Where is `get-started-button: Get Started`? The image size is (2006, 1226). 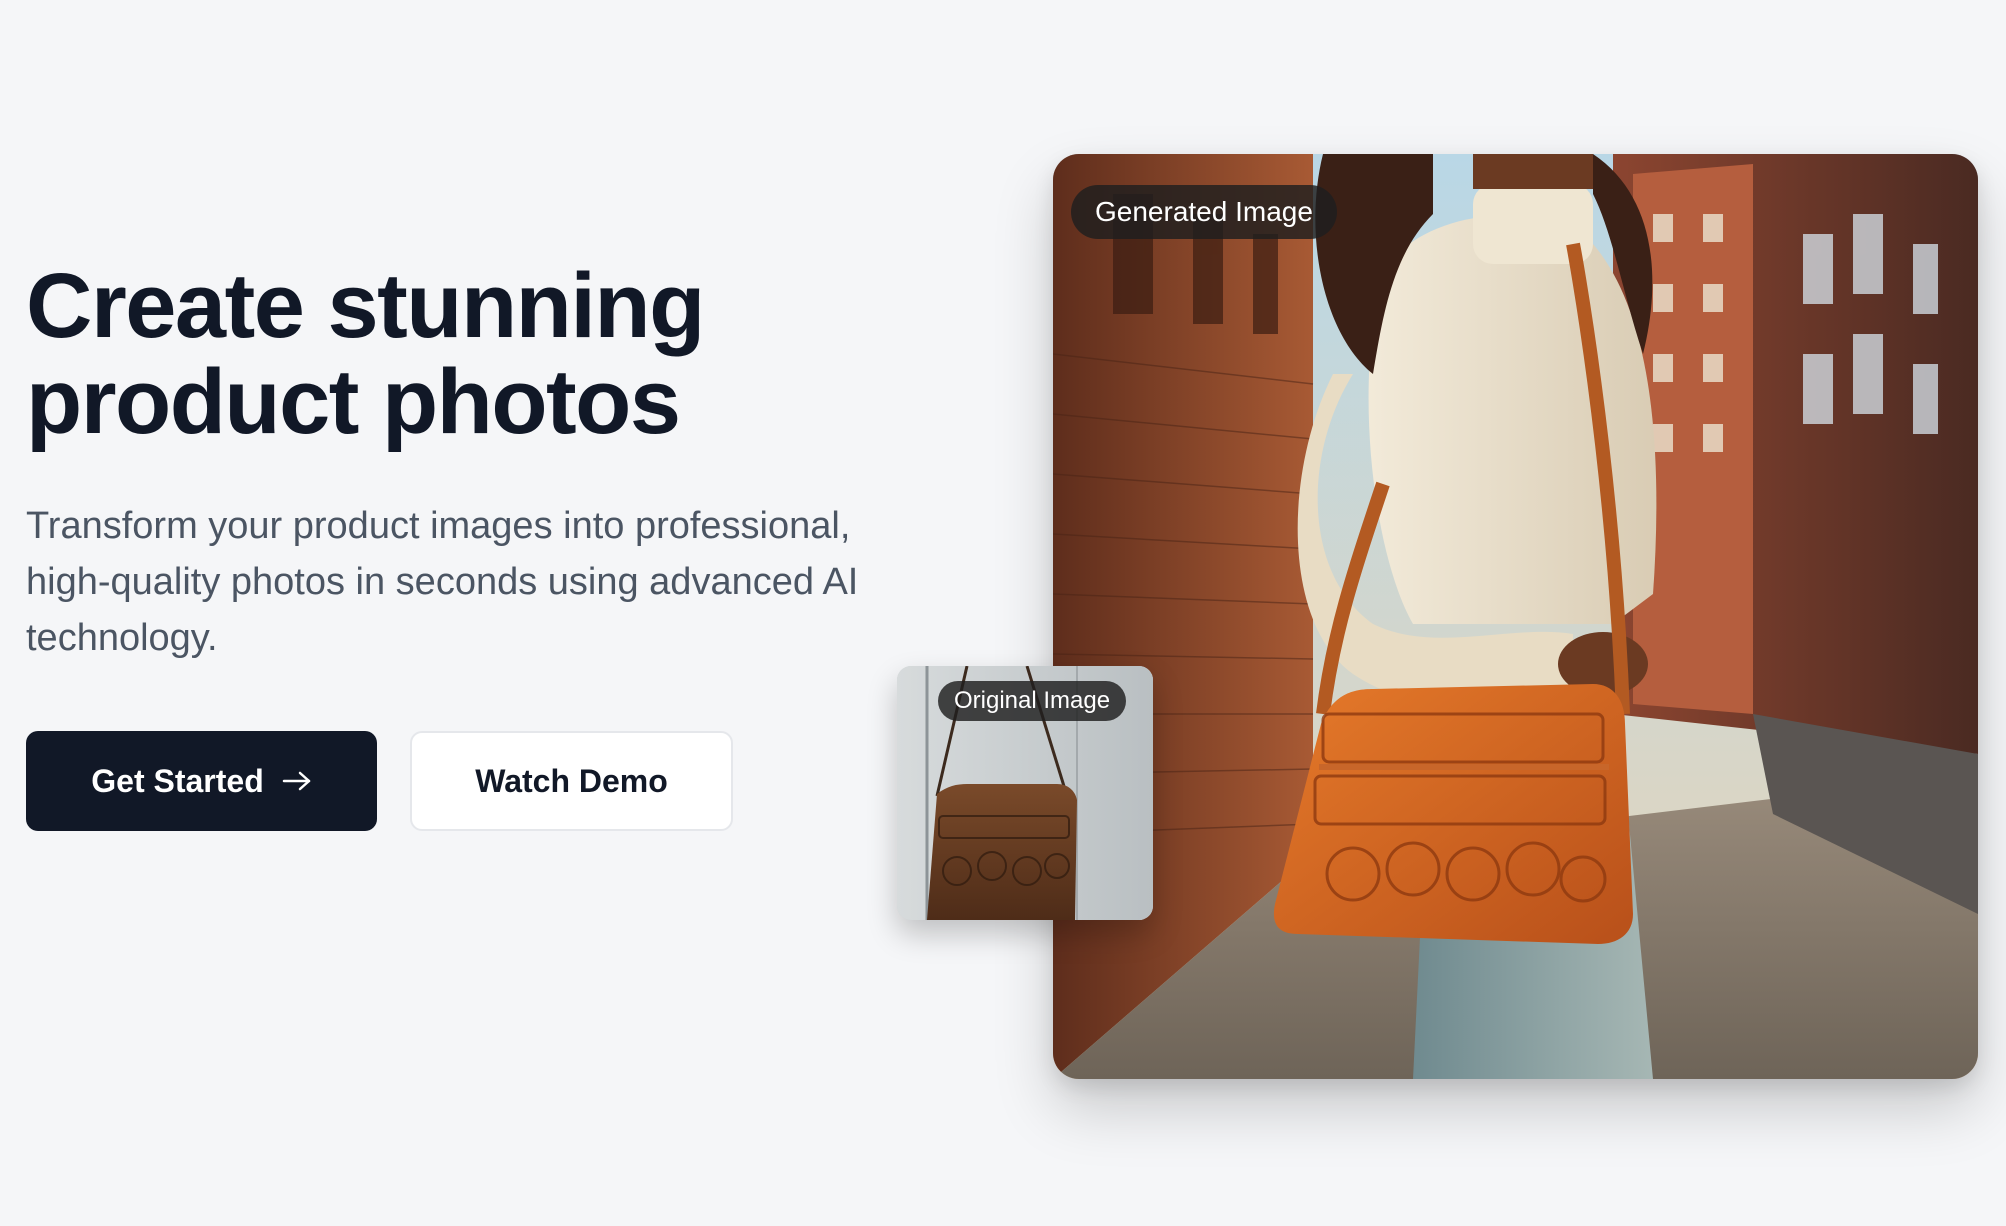
get-started-button: Get Started is located at coordinates (201, 781).